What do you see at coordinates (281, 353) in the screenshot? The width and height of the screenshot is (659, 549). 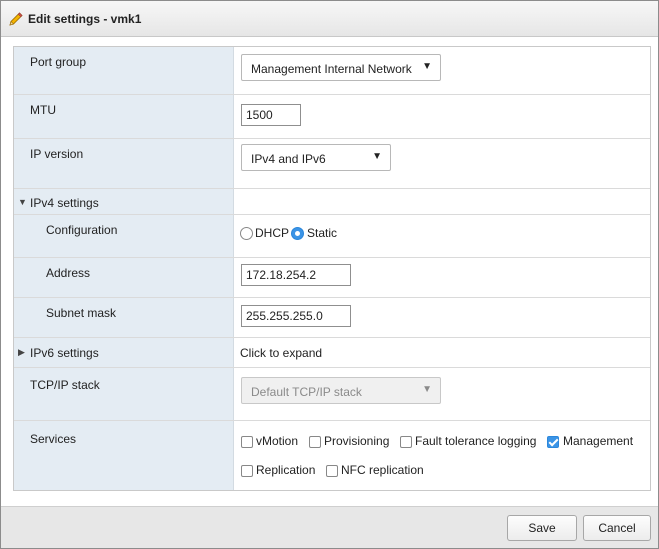 I see `ipv6-expand-hint: Click to expand` at bounding box center [281, 353].